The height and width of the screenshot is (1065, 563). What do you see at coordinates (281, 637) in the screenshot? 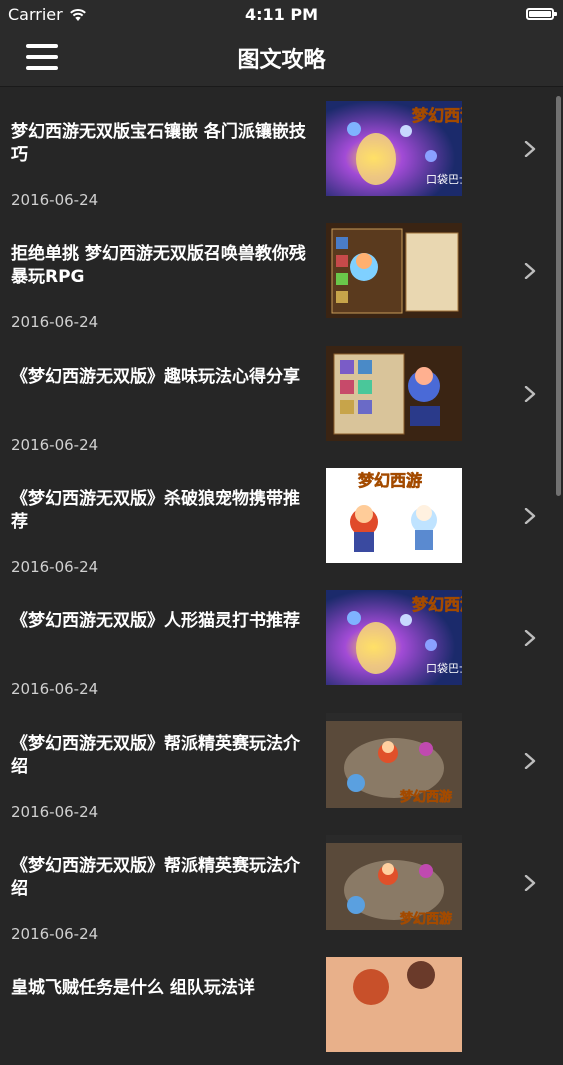
I see `article-row: 《梦幻西游无双版》人形猫灵打书推荐 2016-06-24 梦幻西游 口袋巴士` at bounding box center [281, 637].